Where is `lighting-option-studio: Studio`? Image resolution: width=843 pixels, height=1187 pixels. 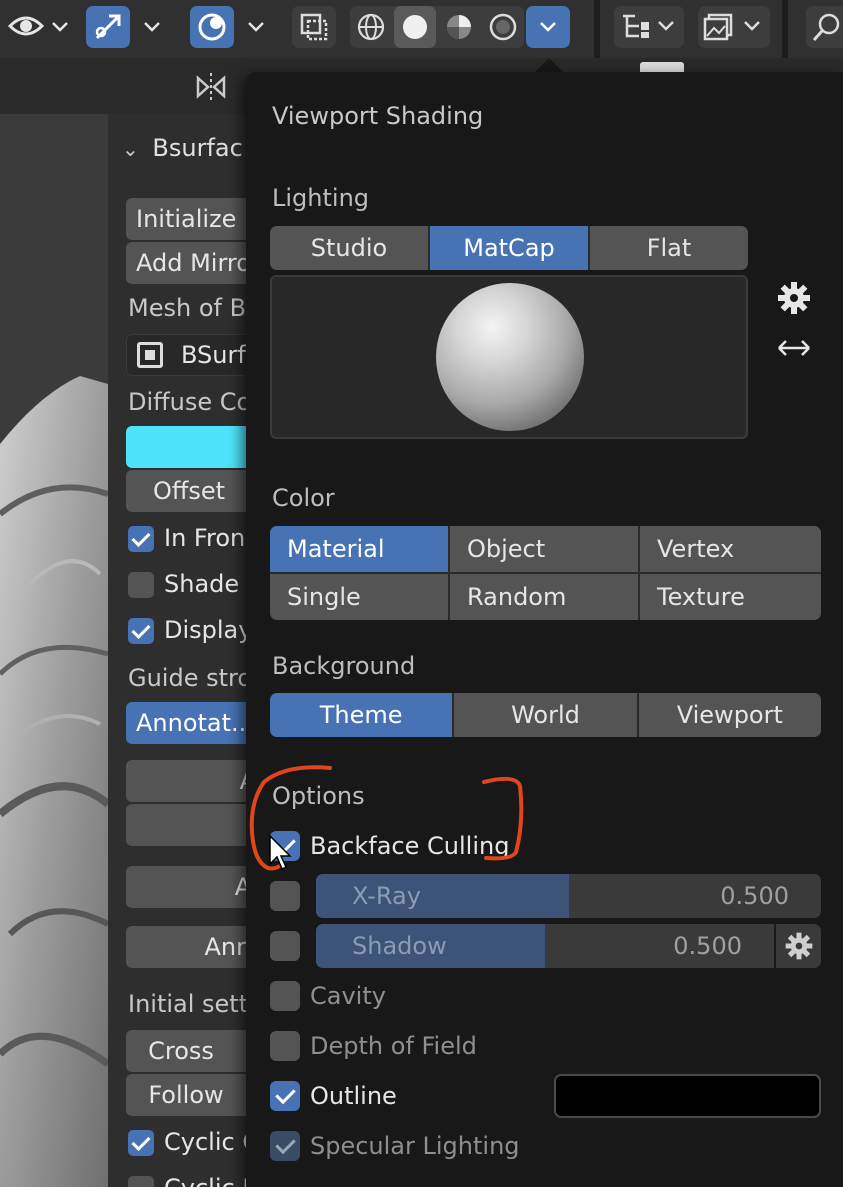 lighting-option-studio: Studio is located at coordinates (349, 248).